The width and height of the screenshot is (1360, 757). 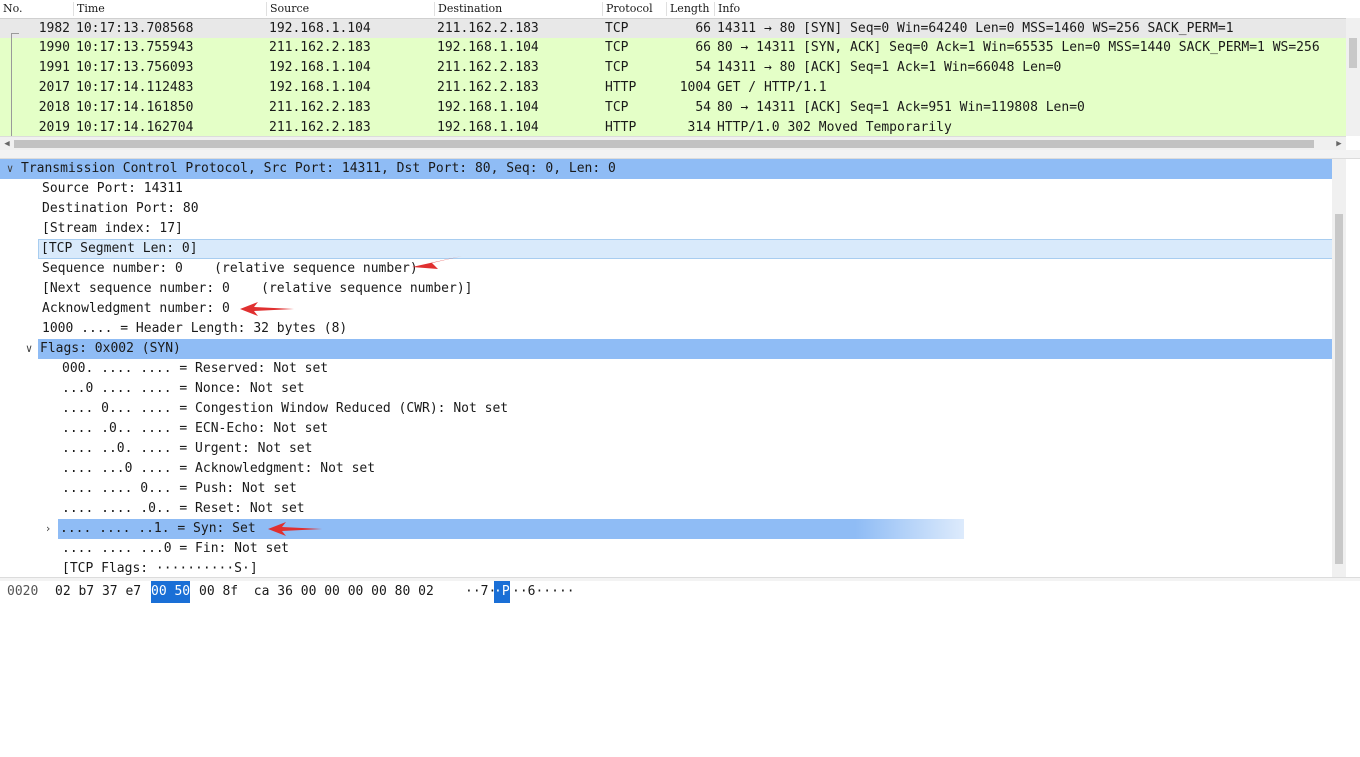 I want to click on tree-label: [Stream index: 17], so click(x=112, y=228).